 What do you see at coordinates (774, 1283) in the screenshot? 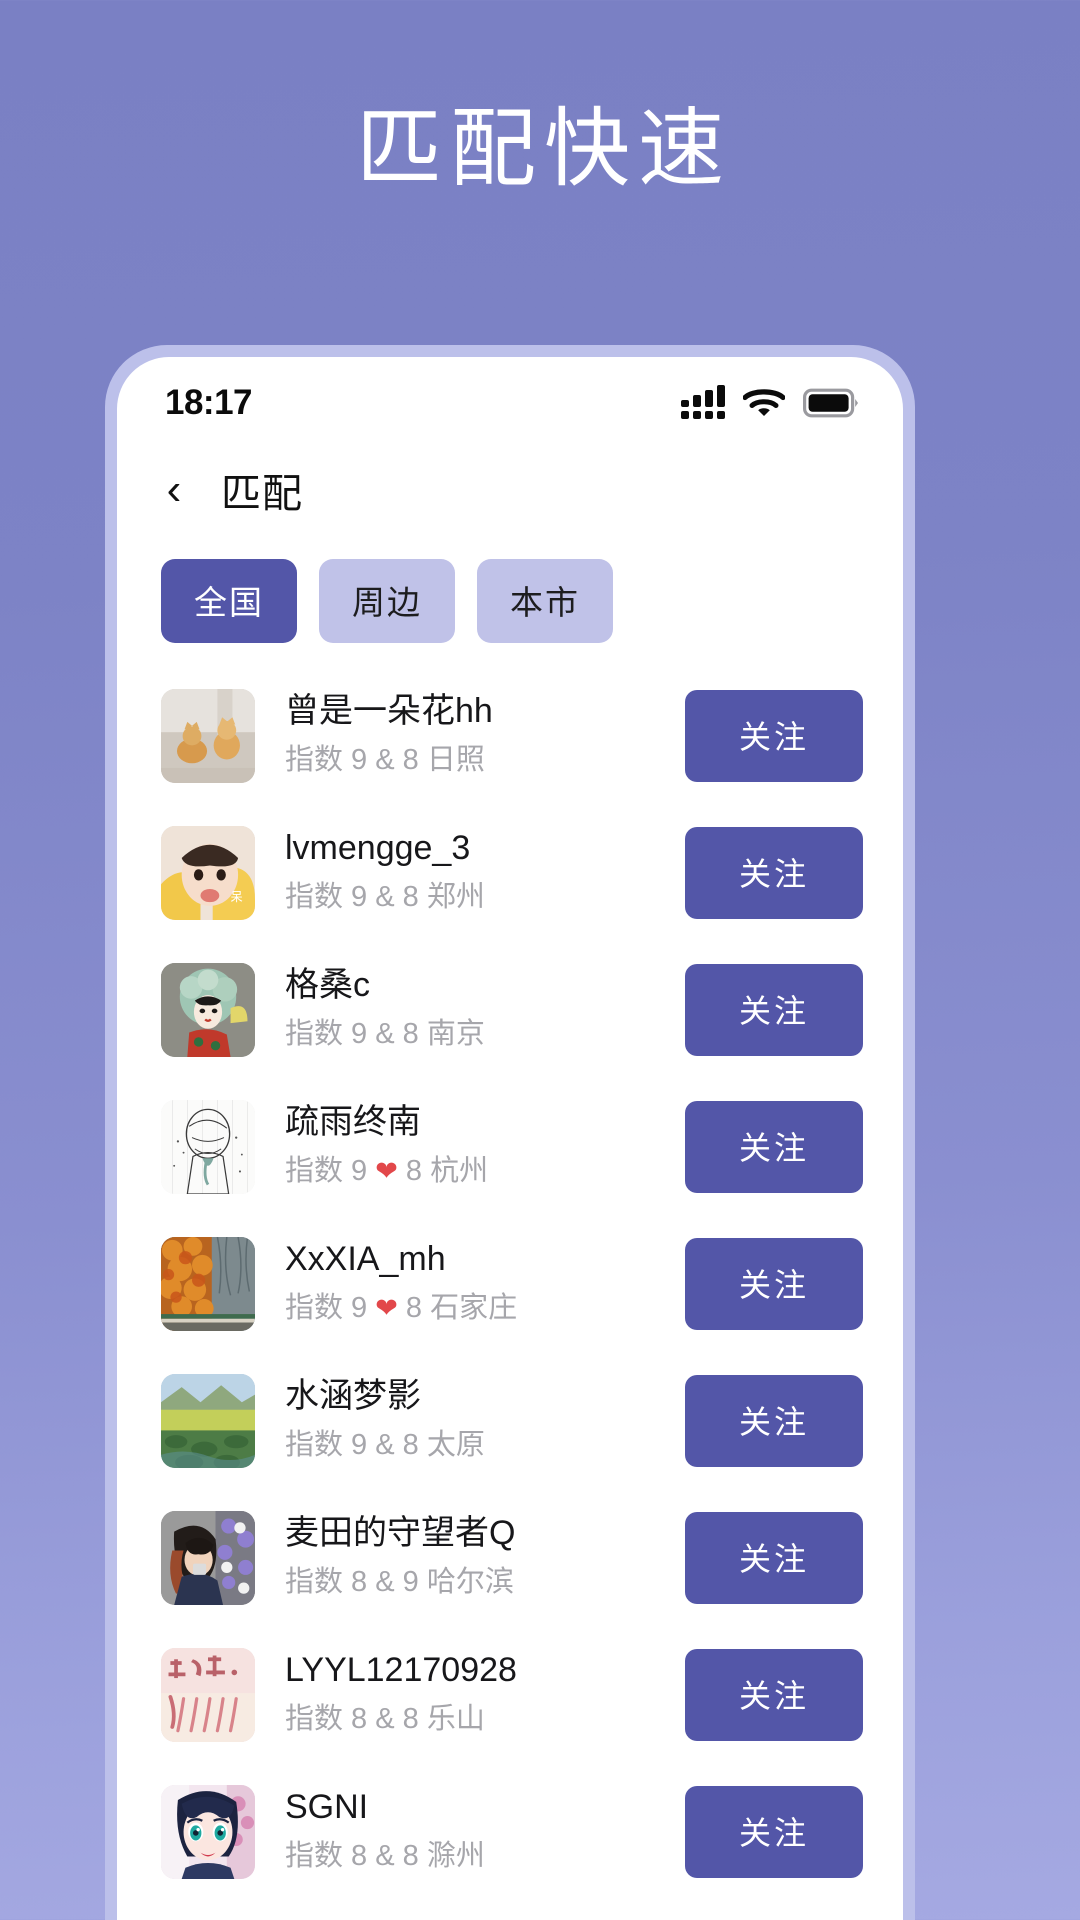
I see `follow-button-5: 关注` at bounding box center [774, 1283].